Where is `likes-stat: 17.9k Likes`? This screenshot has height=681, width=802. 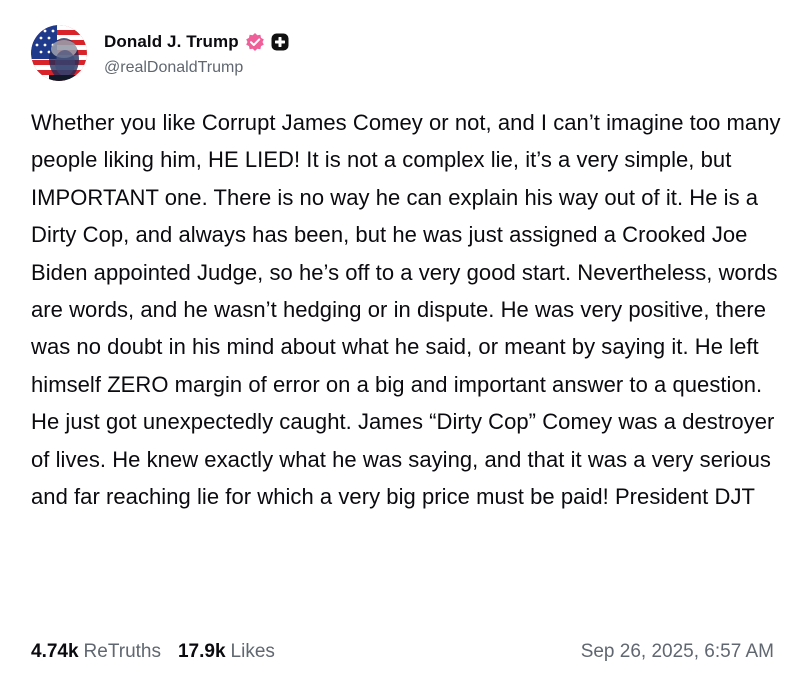
likes-stat: 17.9k Likes is located at coordinates (226, 652).